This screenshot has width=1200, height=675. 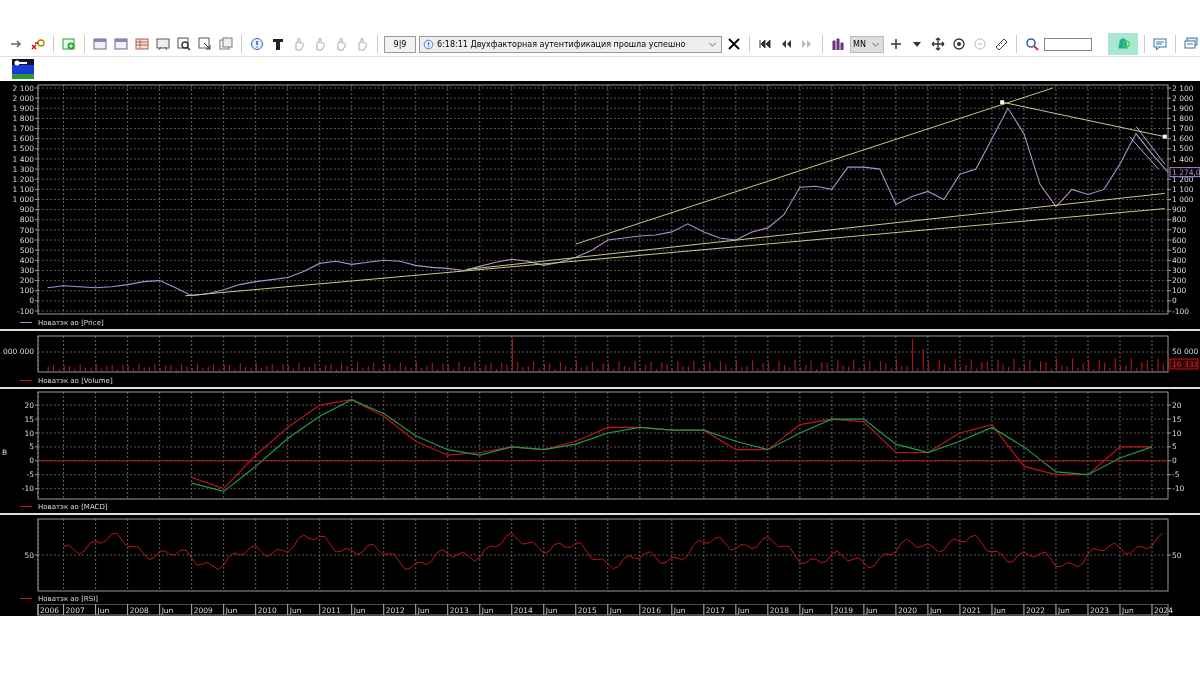 What do you see at coordinates (142, 44) in the screenshot?
I see `table-icon` at bounding box center [142, 44].